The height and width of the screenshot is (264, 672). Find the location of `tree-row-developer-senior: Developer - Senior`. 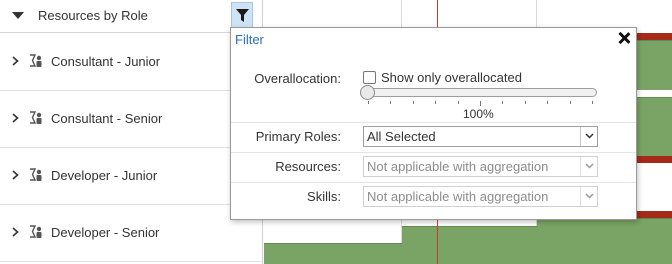

tree-row-developer-senior: Developer - Senior is located at coordinates (131, 233).